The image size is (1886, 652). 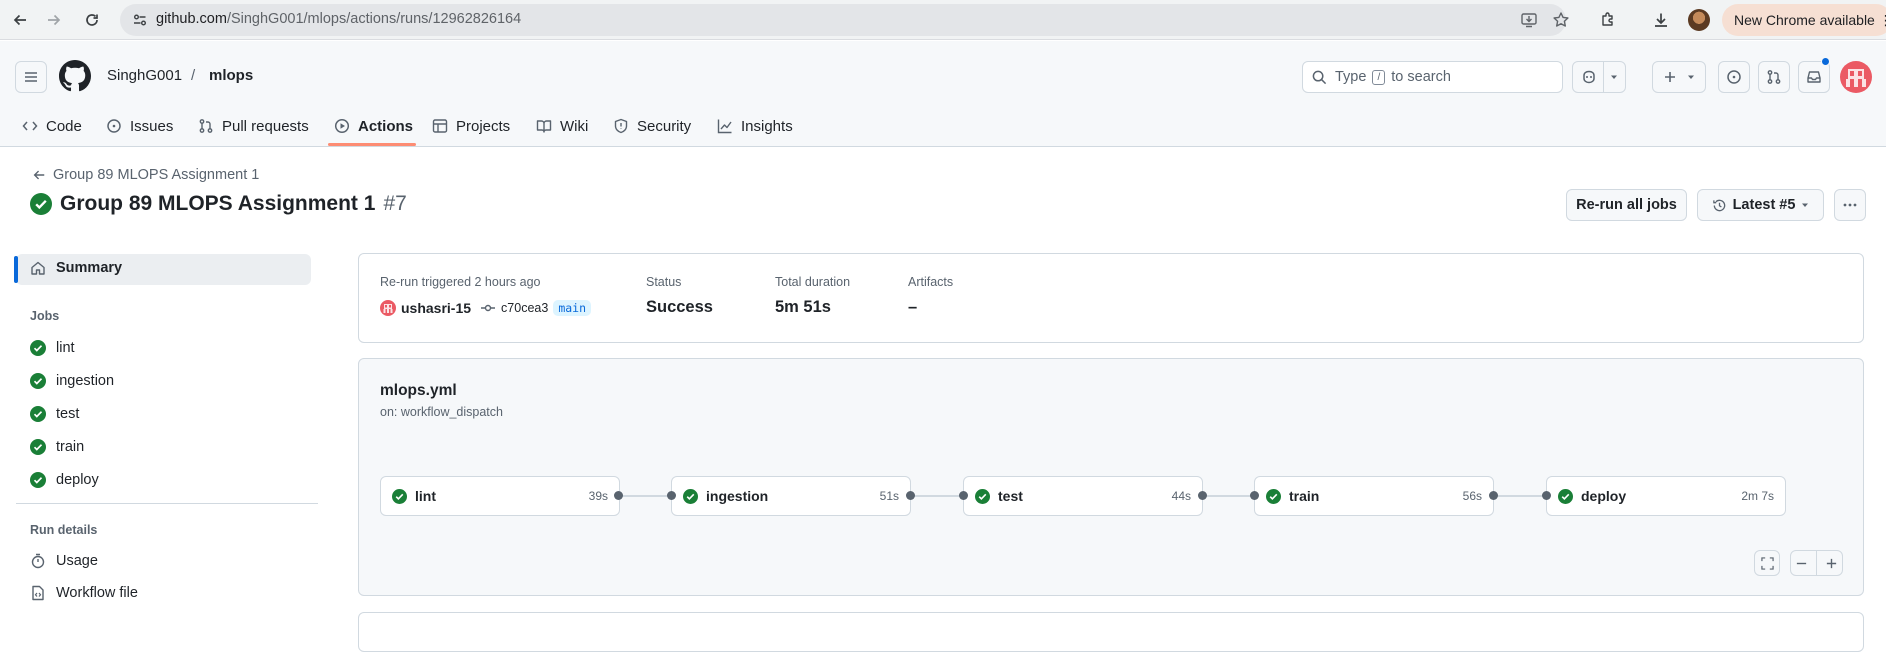 I want to click on fullscreen-button, so click(x=1767, y=563).